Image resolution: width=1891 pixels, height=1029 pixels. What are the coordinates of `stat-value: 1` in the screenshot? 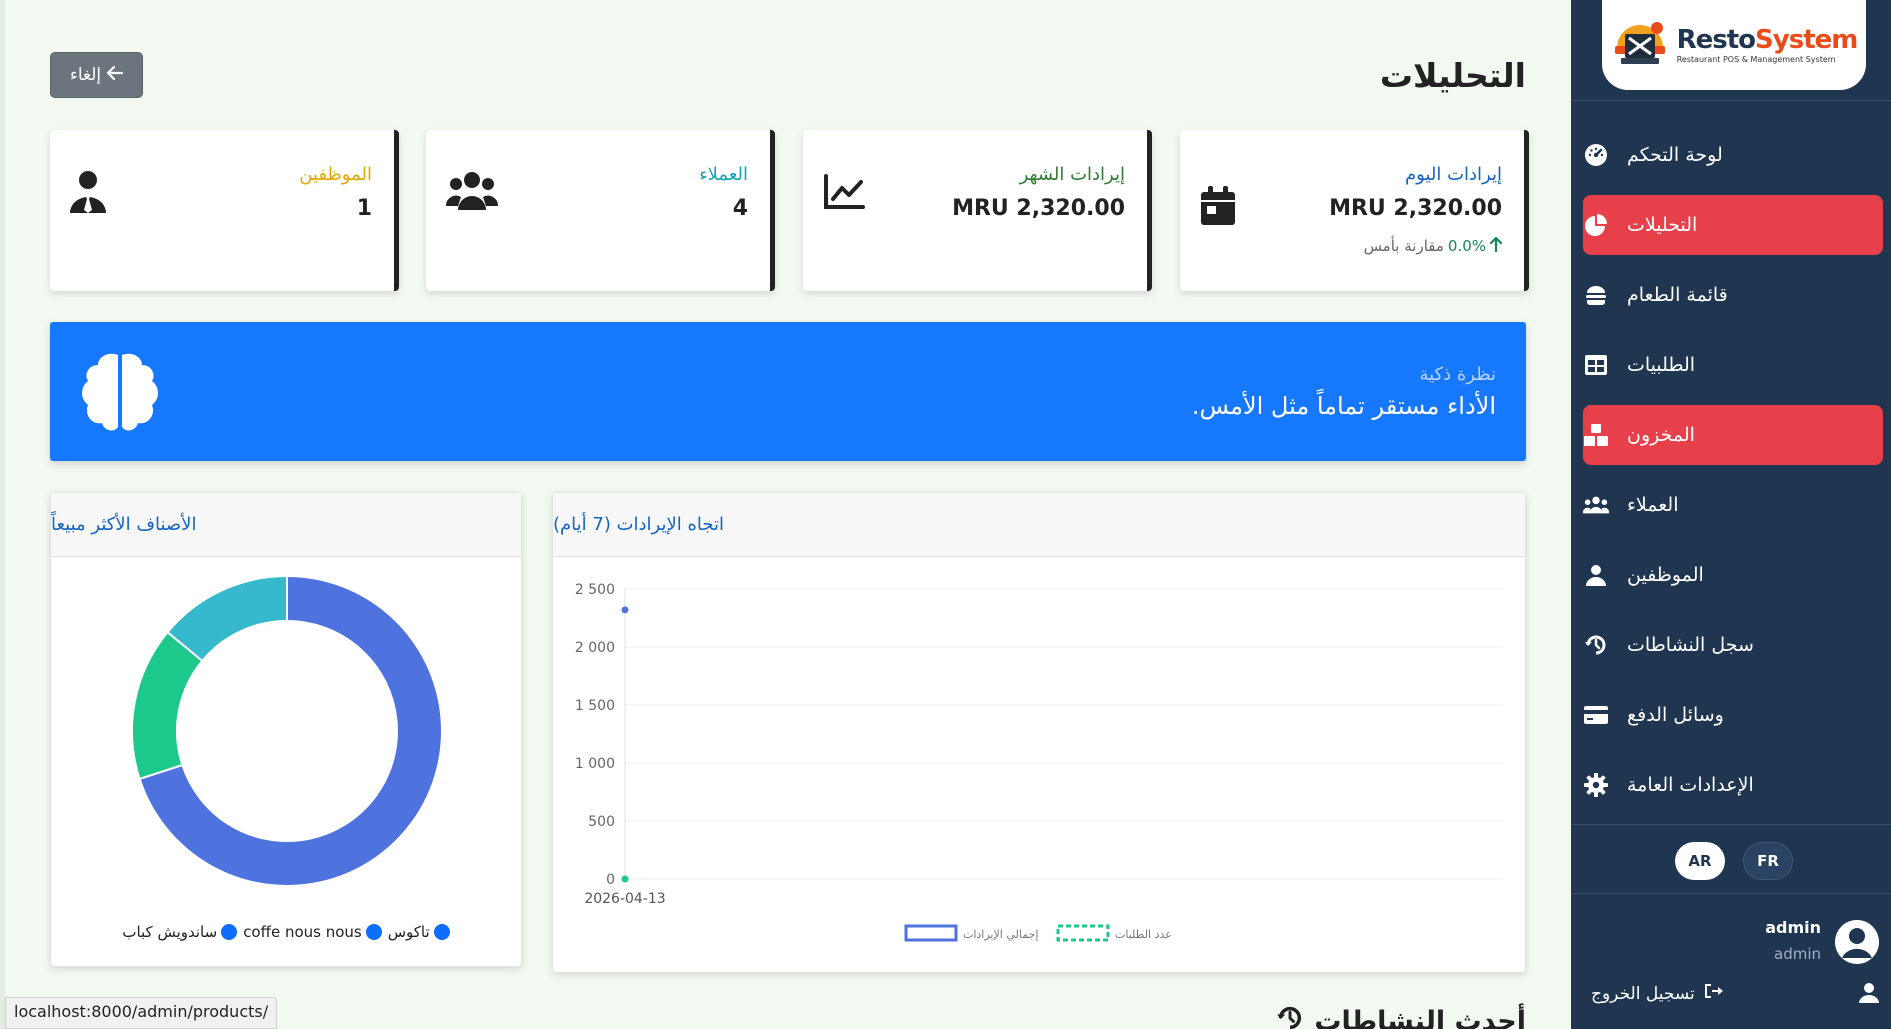 It's located at (364, 208).